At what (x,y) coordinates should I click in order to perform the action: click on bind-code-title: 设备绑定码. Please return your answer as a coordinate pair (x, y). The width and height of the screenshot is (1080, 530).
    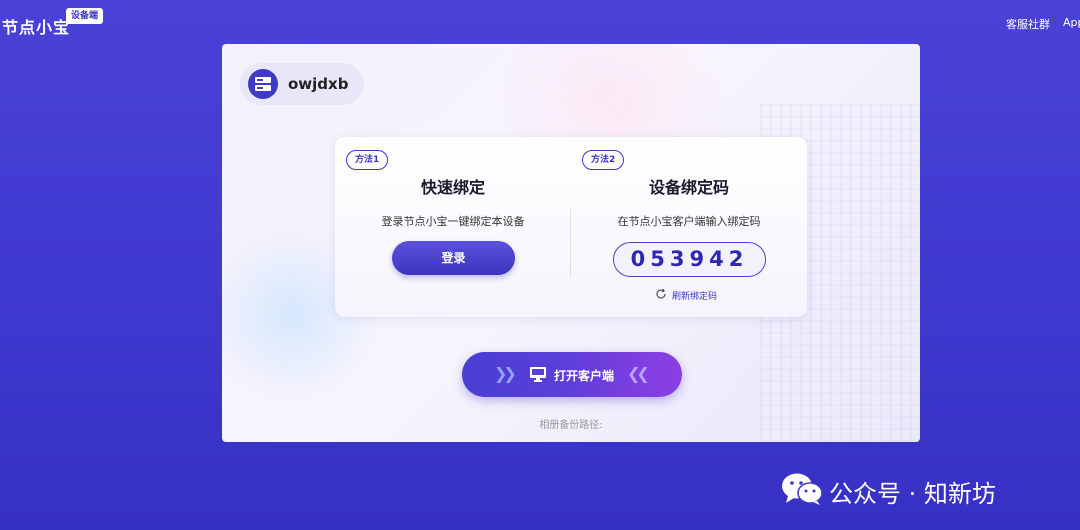
    Looking at the image, I should click on (688, 187).